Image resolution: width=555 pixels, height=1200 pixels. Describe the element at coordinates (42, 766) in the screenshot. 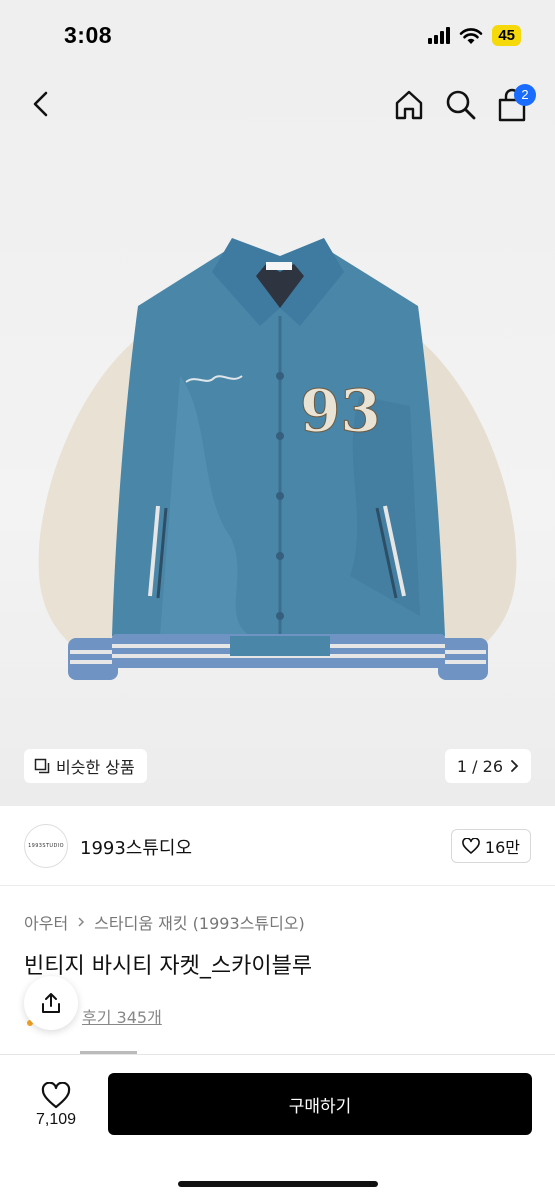

I see `copy-icon` at that location.